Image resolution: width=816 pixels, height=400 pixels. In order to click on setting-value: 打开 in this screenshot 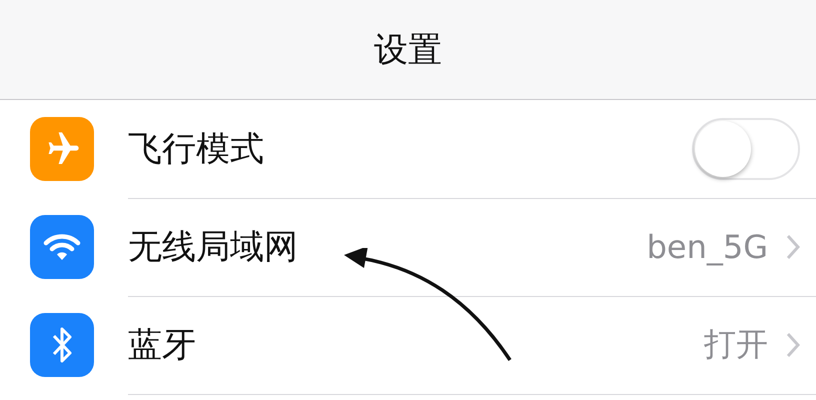, I will do `click(736, 344)`.